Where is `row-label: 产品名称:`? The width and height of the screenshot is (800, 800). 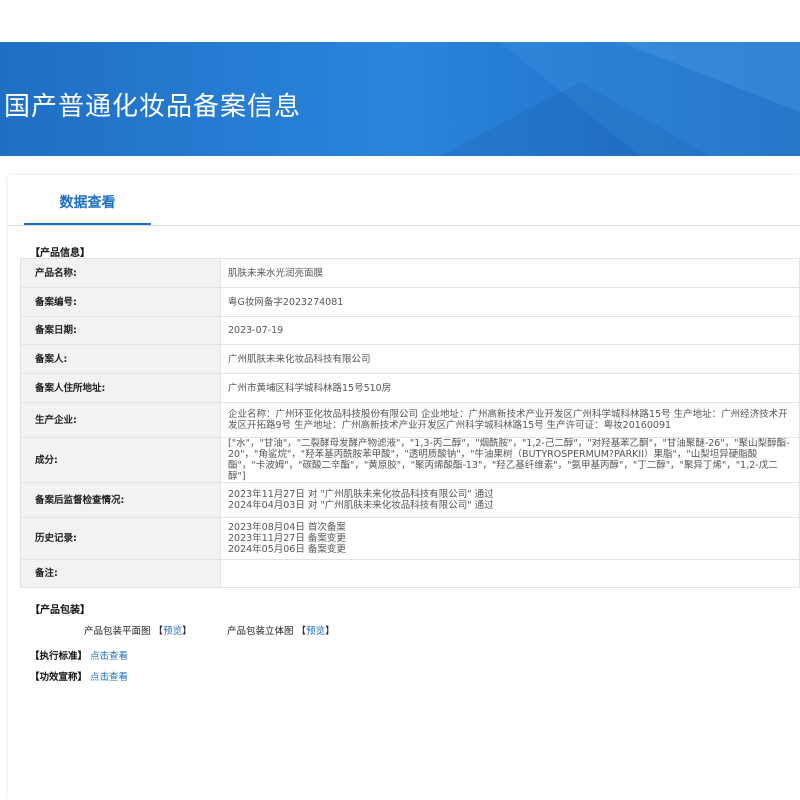 row-label: 产品名称: is located at coordinates (120, 273).